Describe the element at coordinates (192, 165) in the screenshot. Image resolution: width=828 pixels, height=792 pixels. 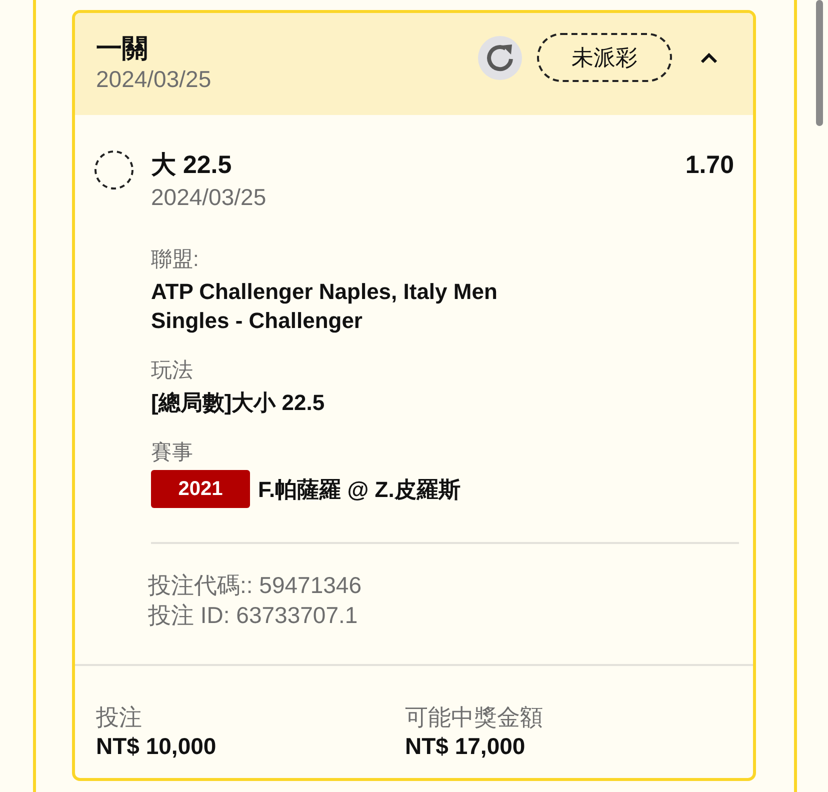
I see `selection-name: 大 22.5` at that location.